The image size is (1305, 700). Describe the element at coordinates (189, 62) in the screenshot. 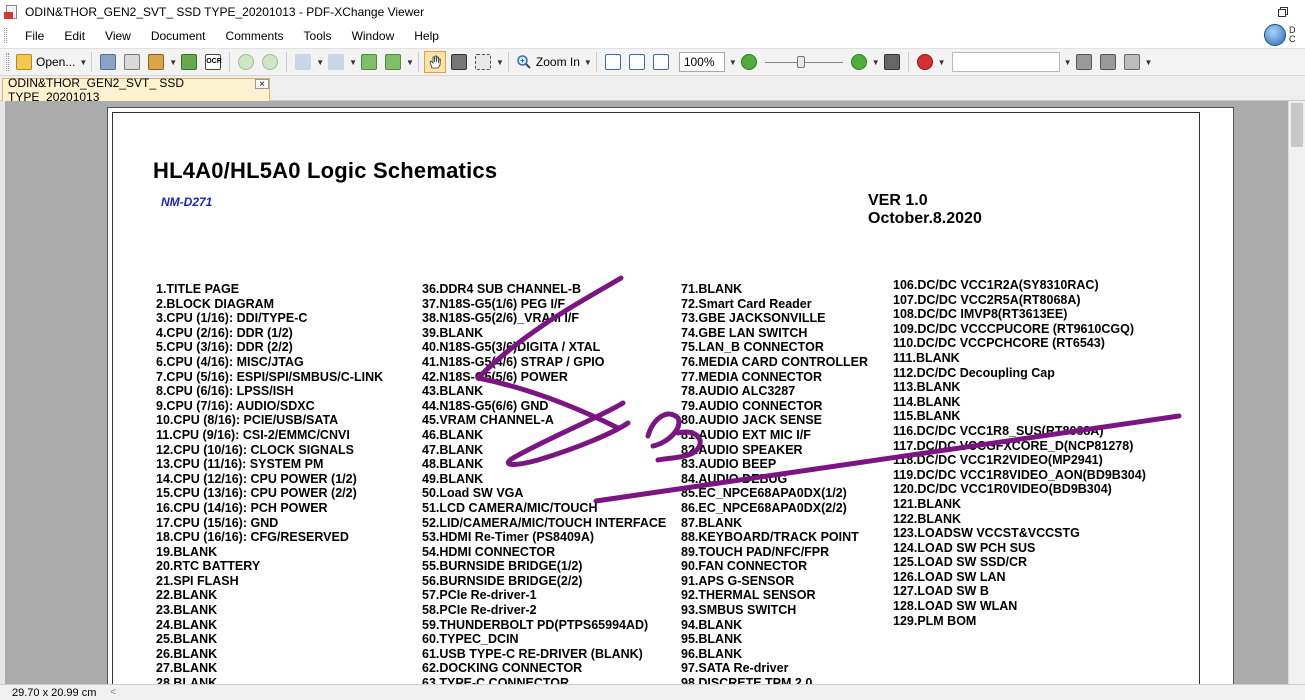

I see `scan-button` at that location.